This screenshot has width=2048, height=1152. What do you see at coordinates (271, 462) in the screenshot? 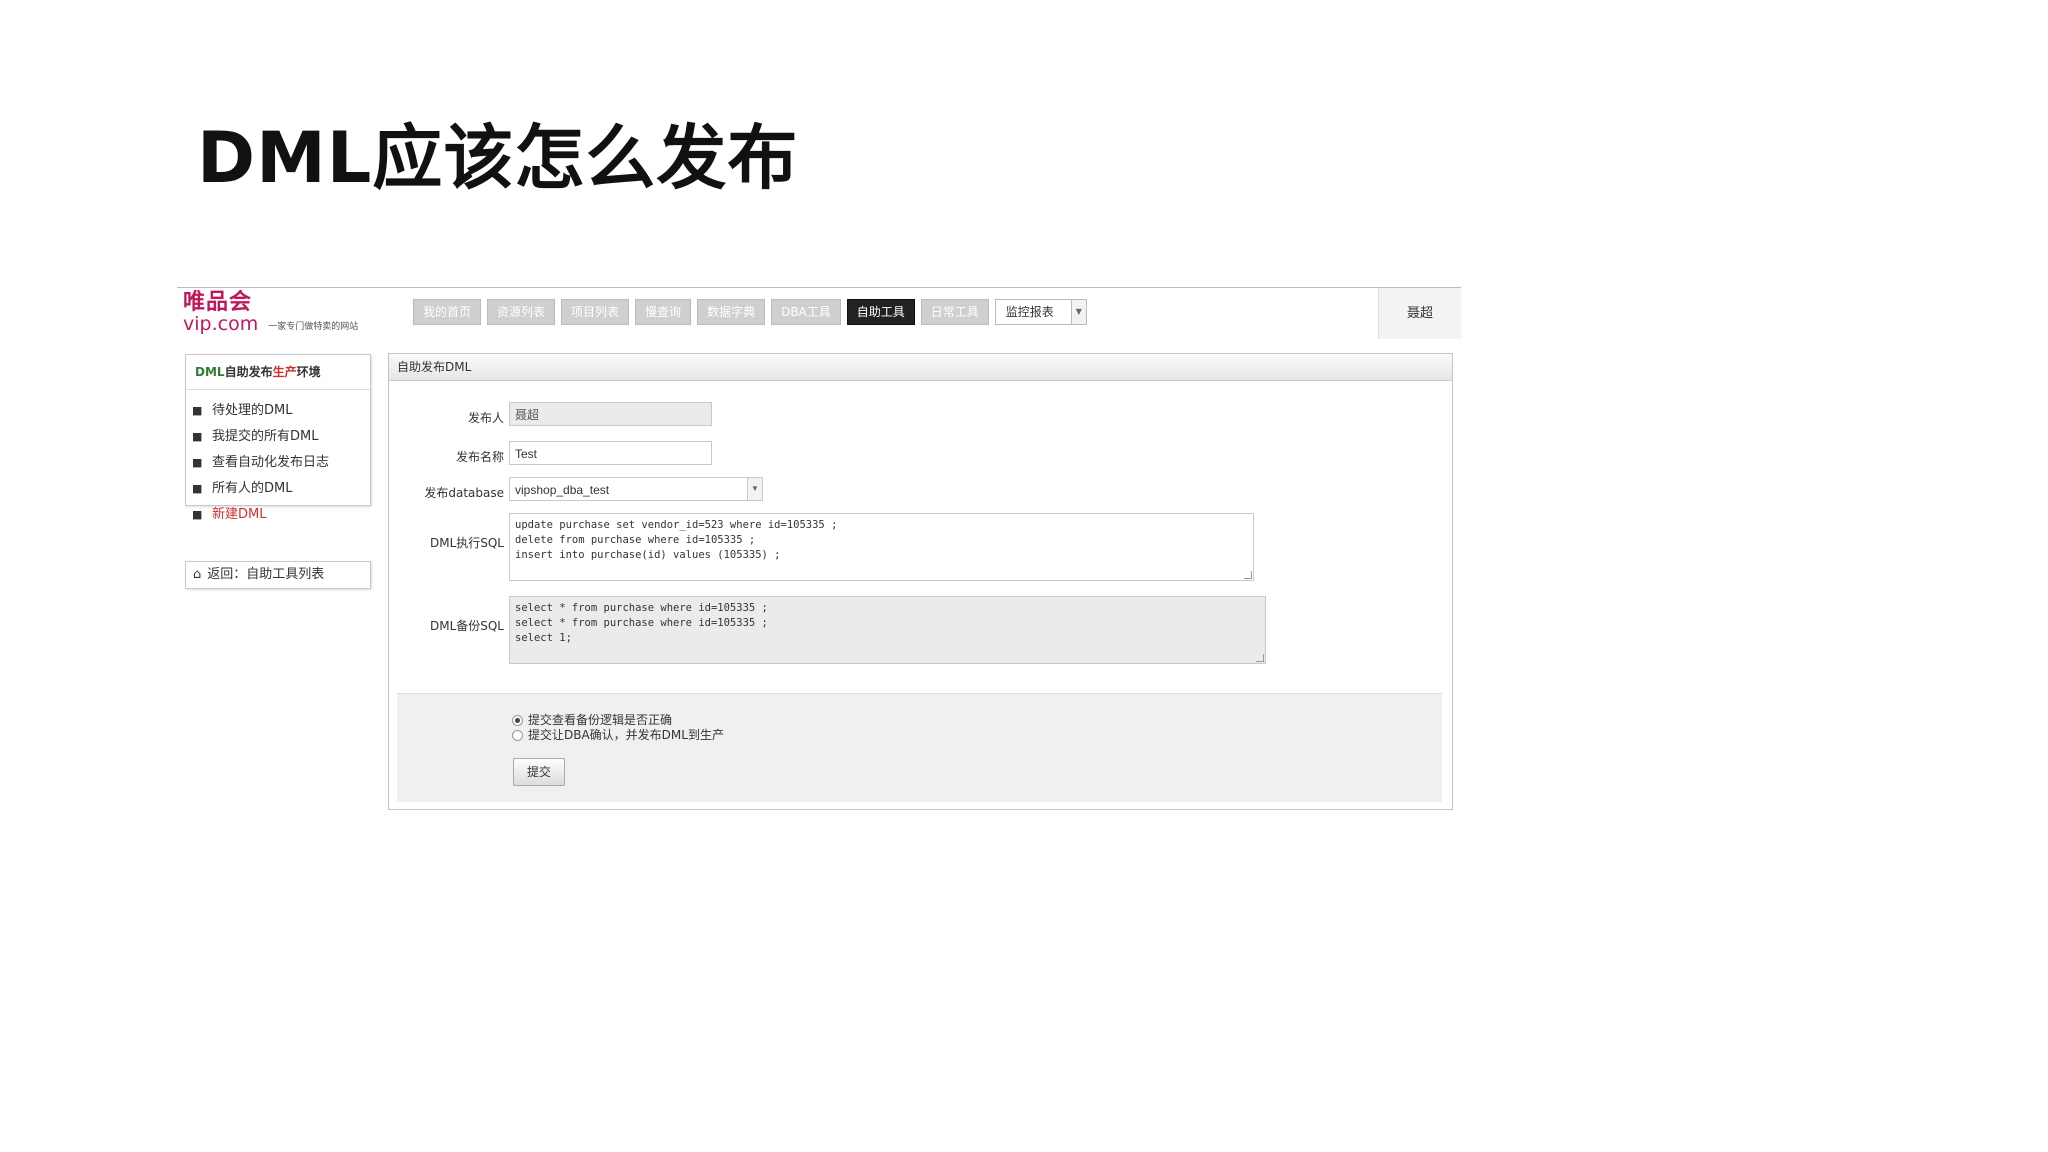
I see `sidebar-item-label: 查看自动化发布日志` at bounding box center [271, 462].